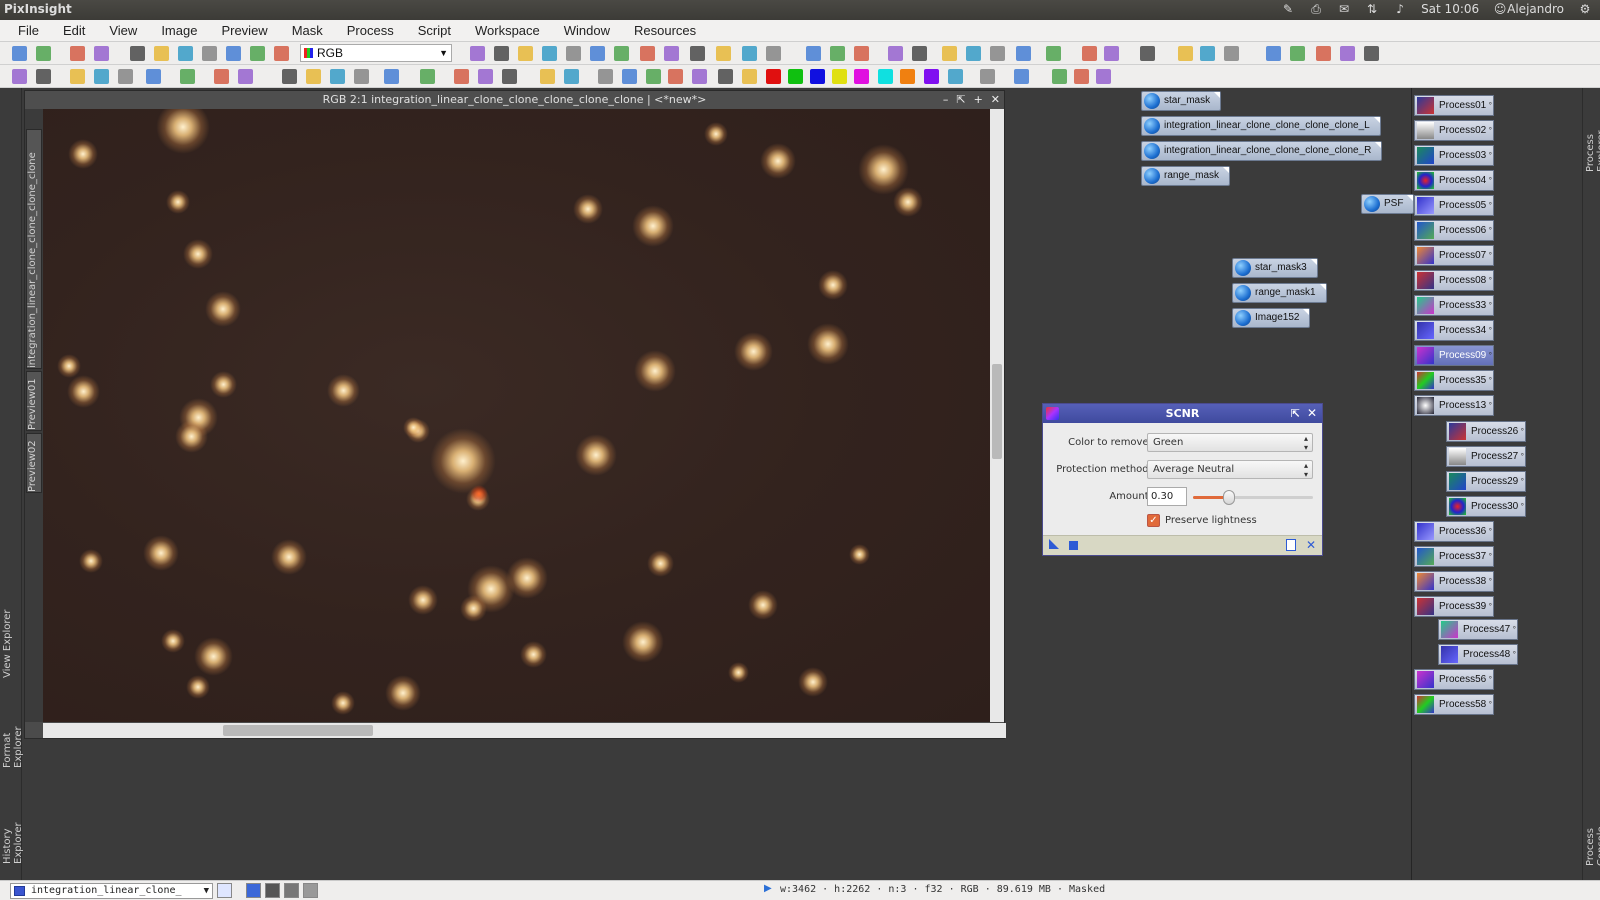 This screenshot has width=1600, height=900. Describe the element at coordinates (1454, 305) in the screenshot. I see `process-icon-process33: Process33 °` at that location.